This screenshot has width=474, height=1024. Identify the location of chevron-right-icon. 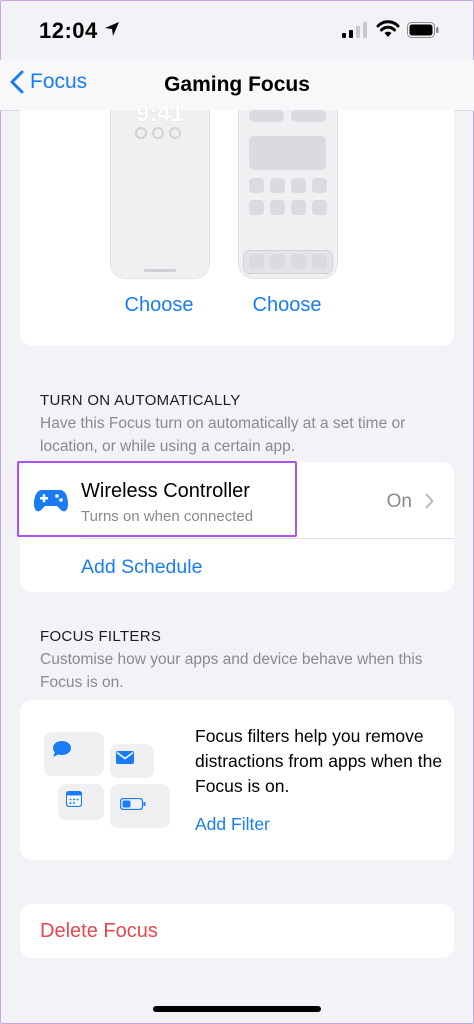
(429, 503).